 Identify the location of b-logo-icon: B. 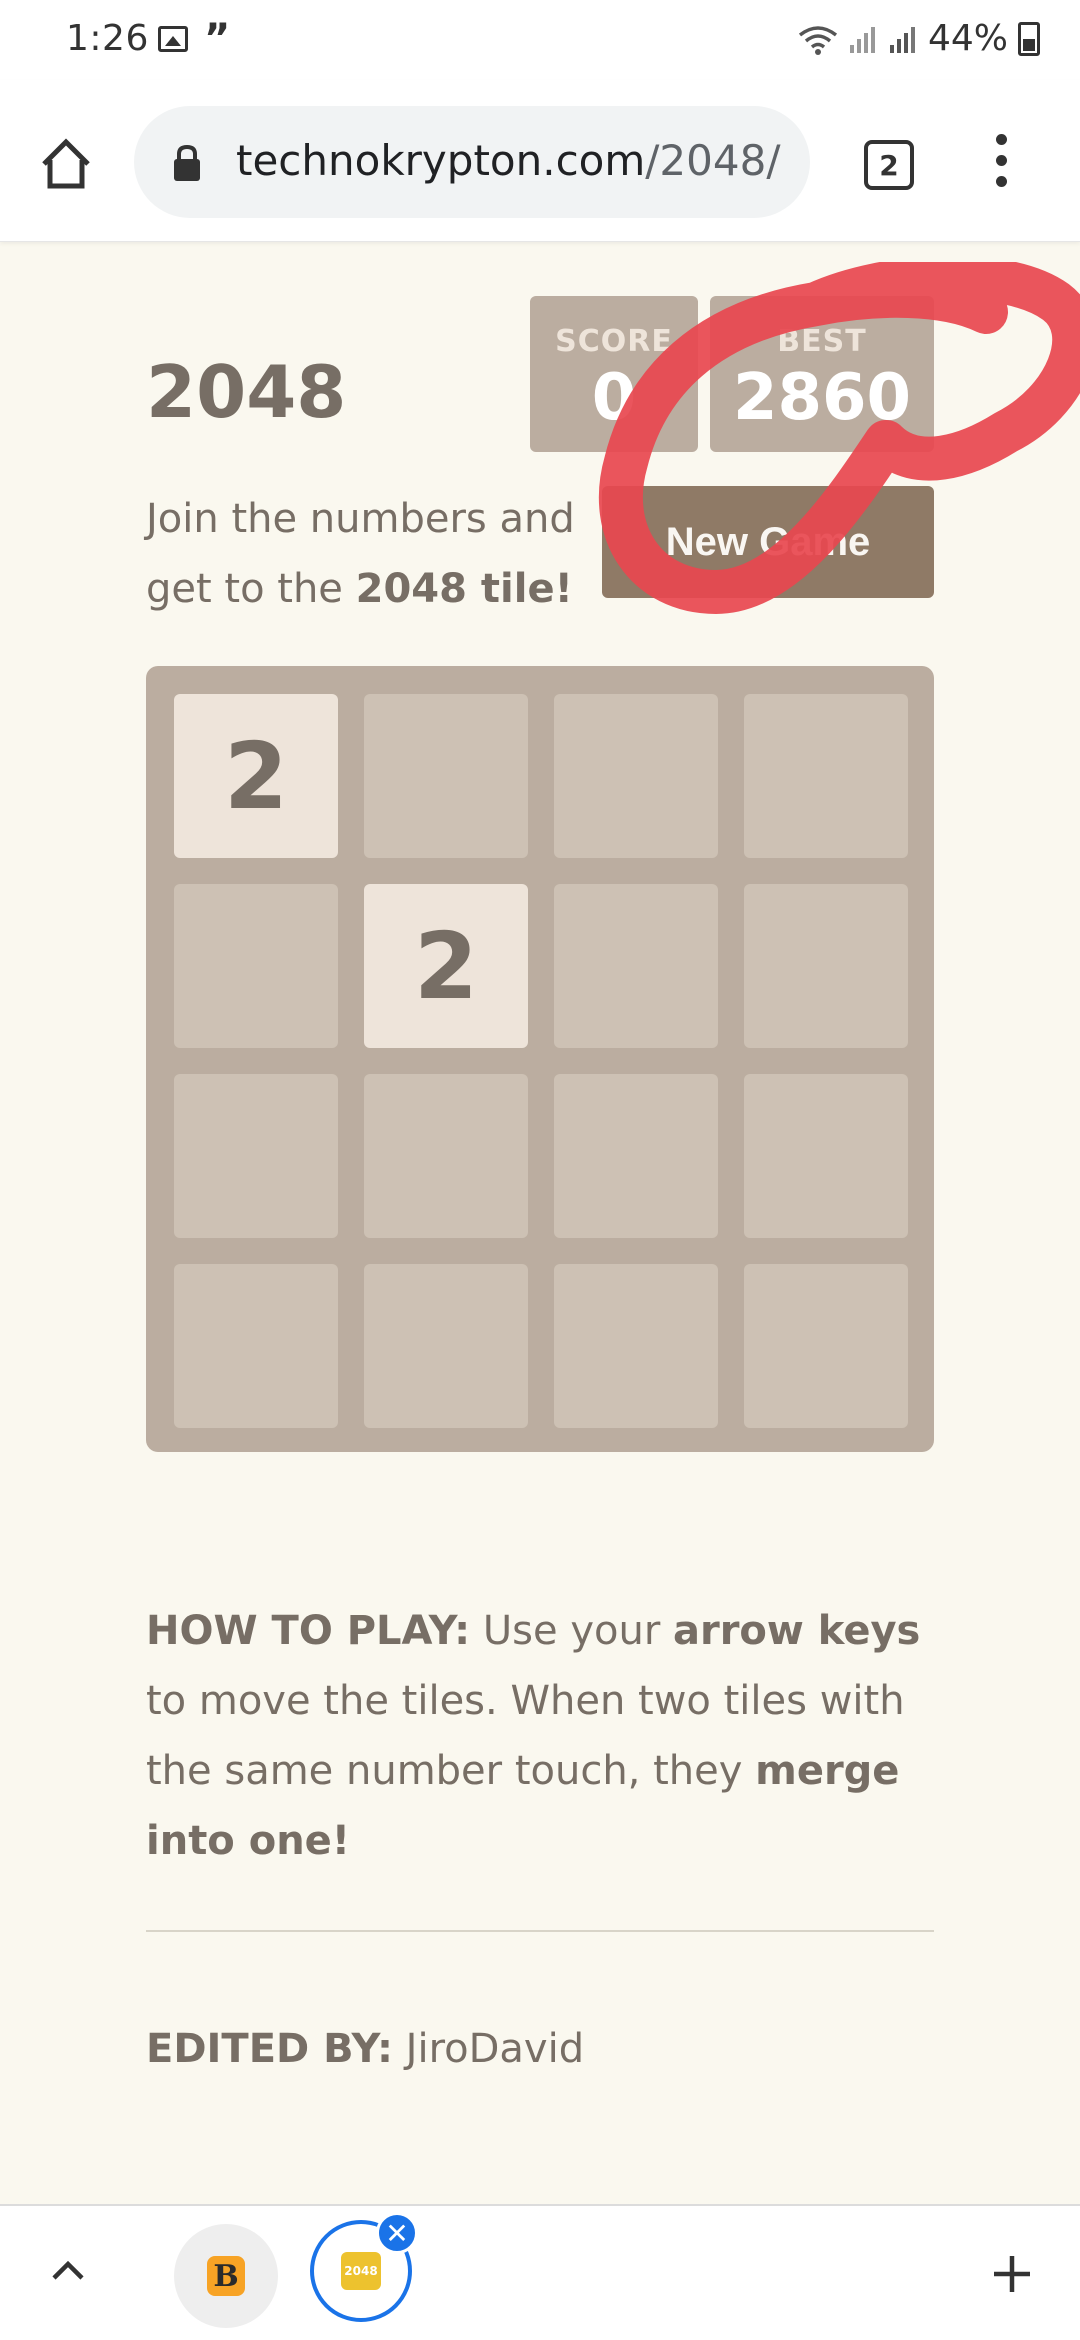
(226, 2276).